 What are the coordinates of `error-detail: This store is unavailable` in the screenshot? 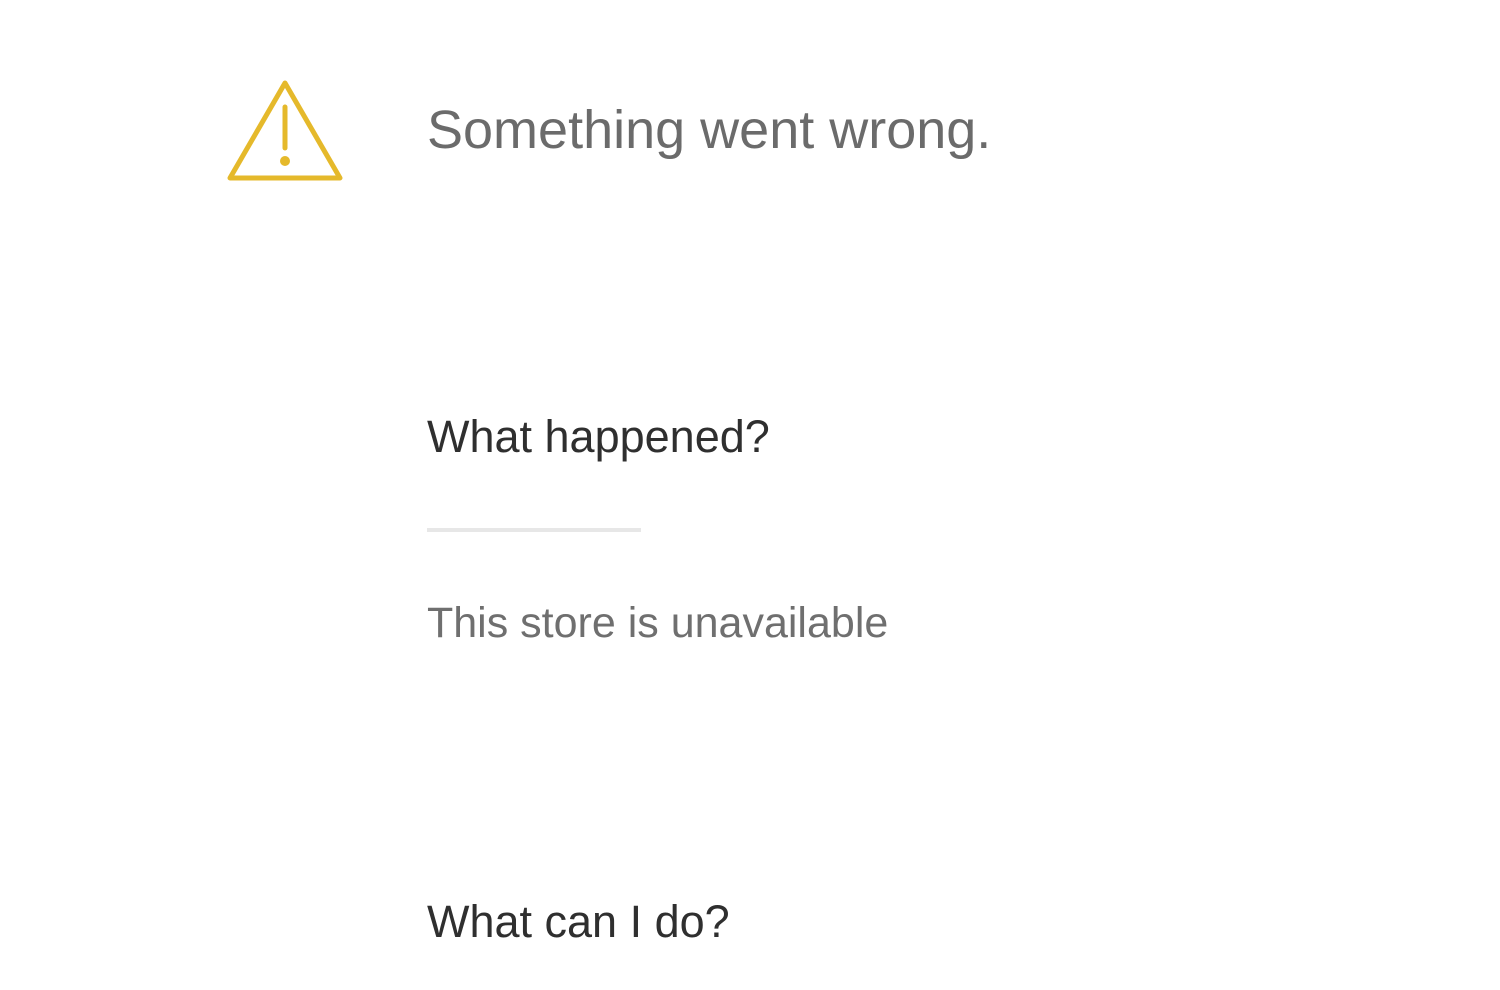 It's located at (658, 623).